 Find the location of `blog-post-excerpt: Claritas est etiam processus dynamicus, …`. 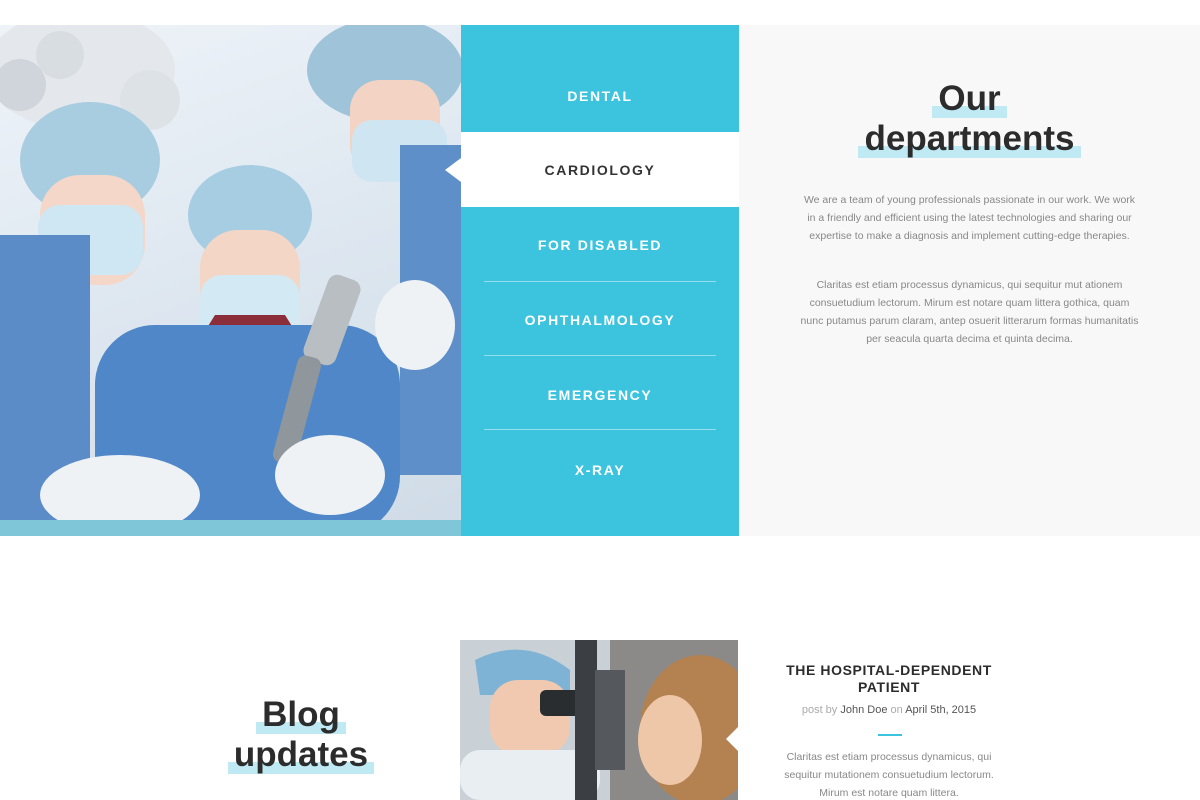

blog-post-excerpt: Claritas est etiam processus dynamicus, … is located at coordinates (889, 775).